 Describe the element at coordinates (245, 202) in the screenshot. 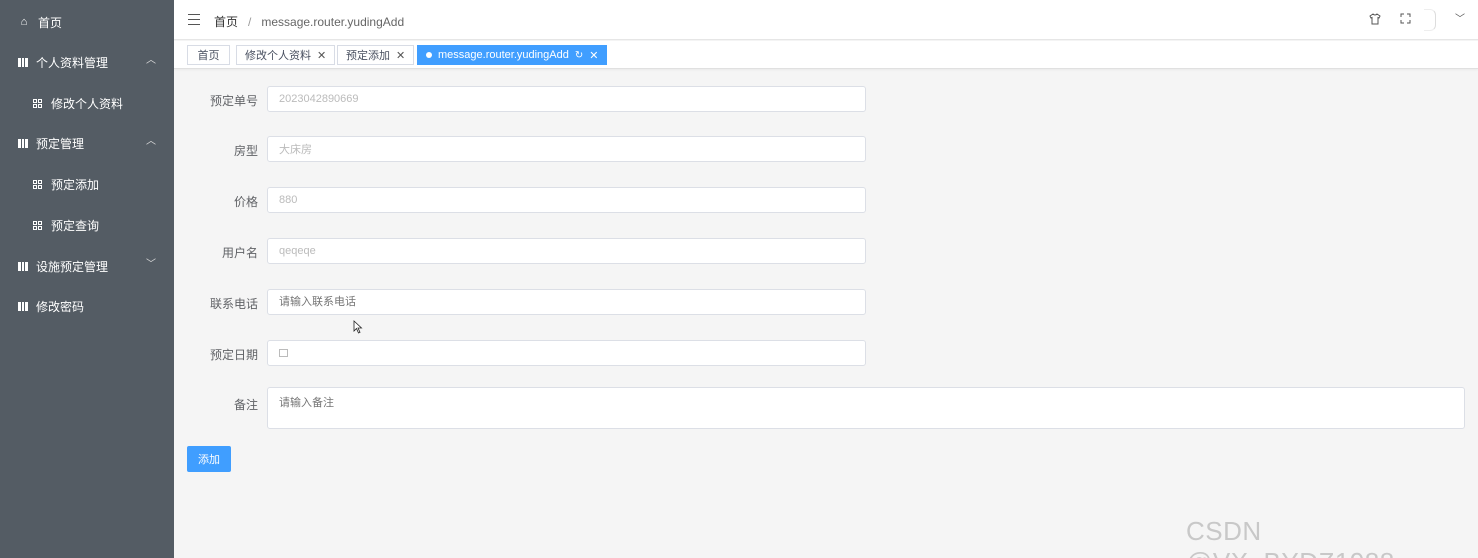

I see `price-label: 价格` at that location.